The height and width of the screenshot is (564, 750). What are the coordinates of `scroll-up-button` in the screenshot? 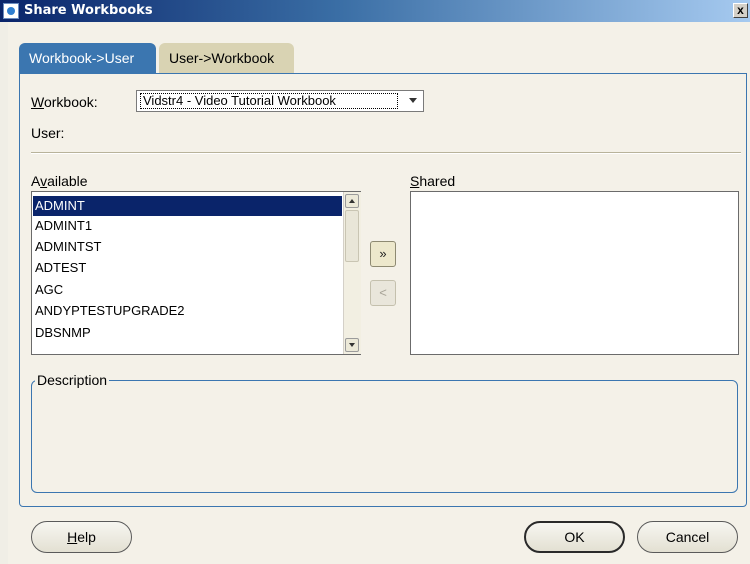 It's located at (352, 201).